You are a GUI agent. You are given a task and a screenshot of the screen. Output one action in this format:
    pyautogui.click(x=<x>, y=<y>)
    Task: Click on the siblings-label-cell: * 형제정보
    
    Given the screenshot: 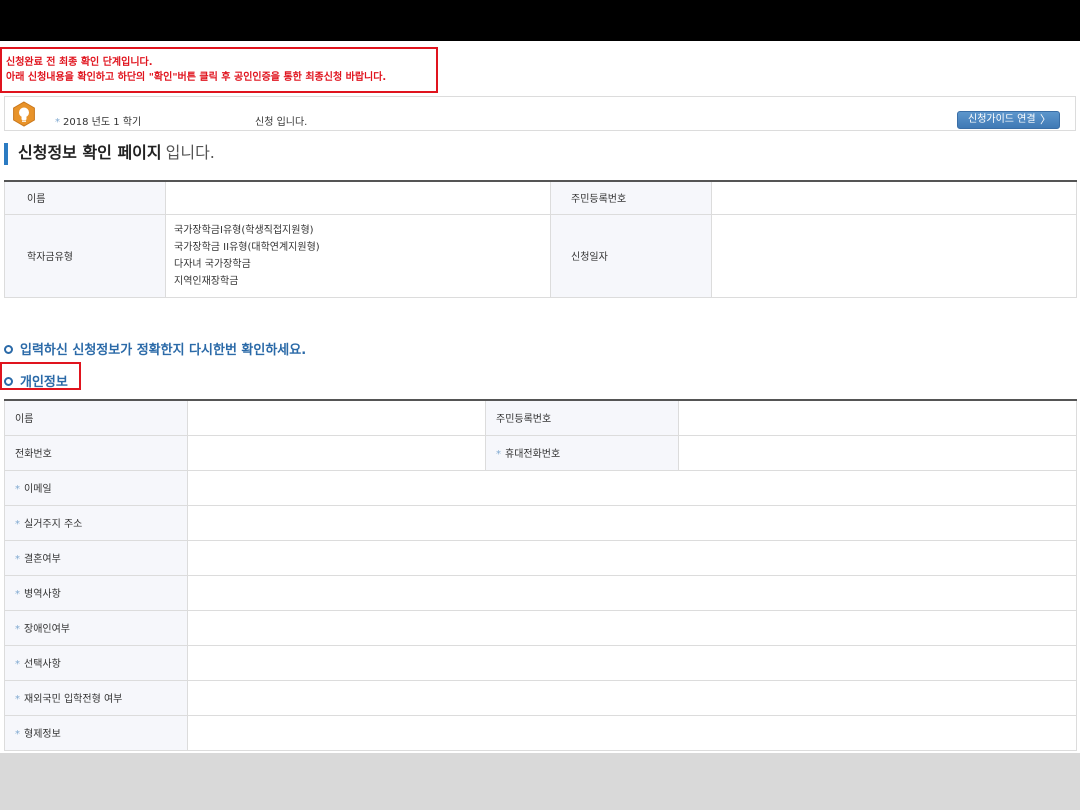 What is the action you would take?
    pyautogui.click(x=96, y=732)
    